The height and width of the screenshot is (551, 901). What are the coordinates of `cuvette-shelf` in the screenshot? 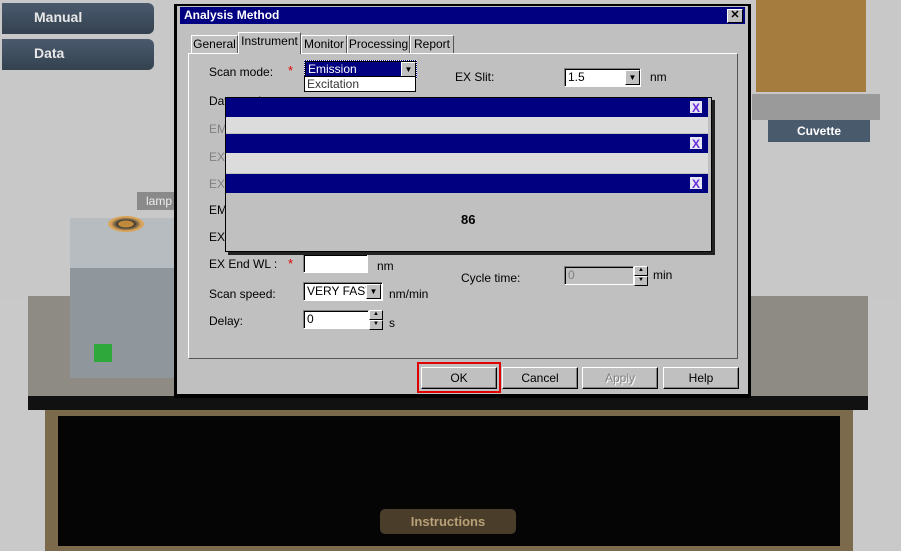 It's located at (816, 107).